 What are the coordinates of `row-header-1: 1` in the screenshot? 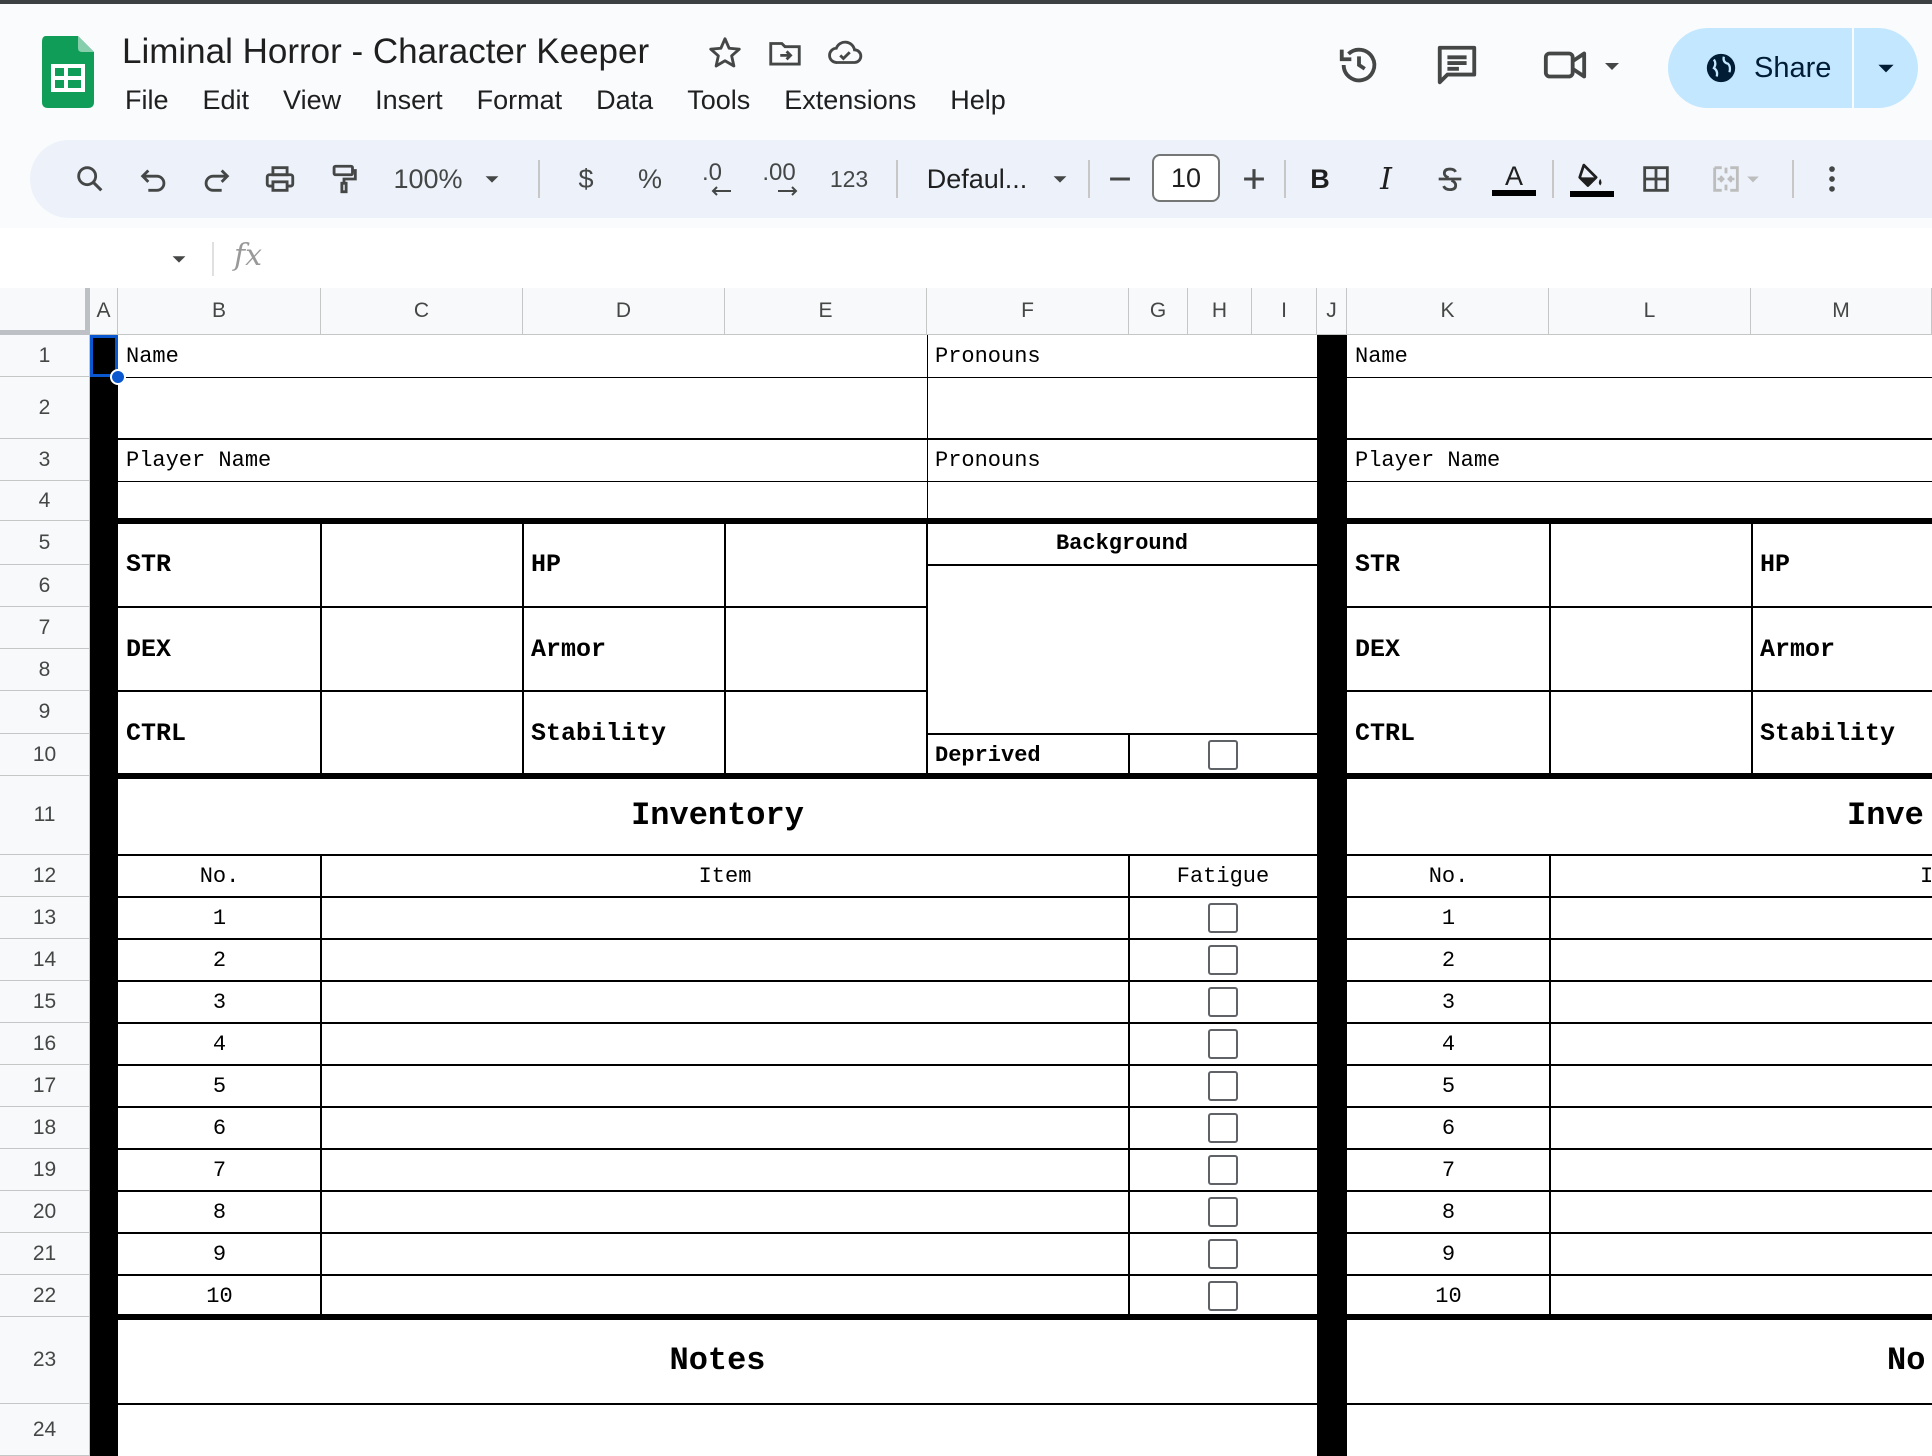 It's located at (45, 356).